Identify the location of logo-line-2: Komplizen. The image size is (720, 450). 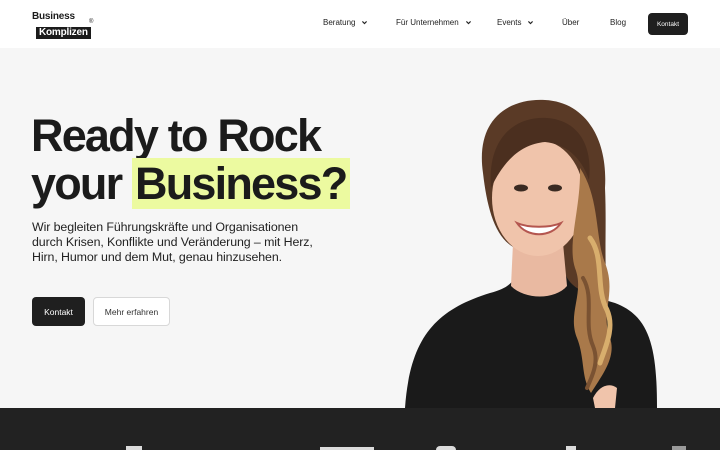
(63, 33).